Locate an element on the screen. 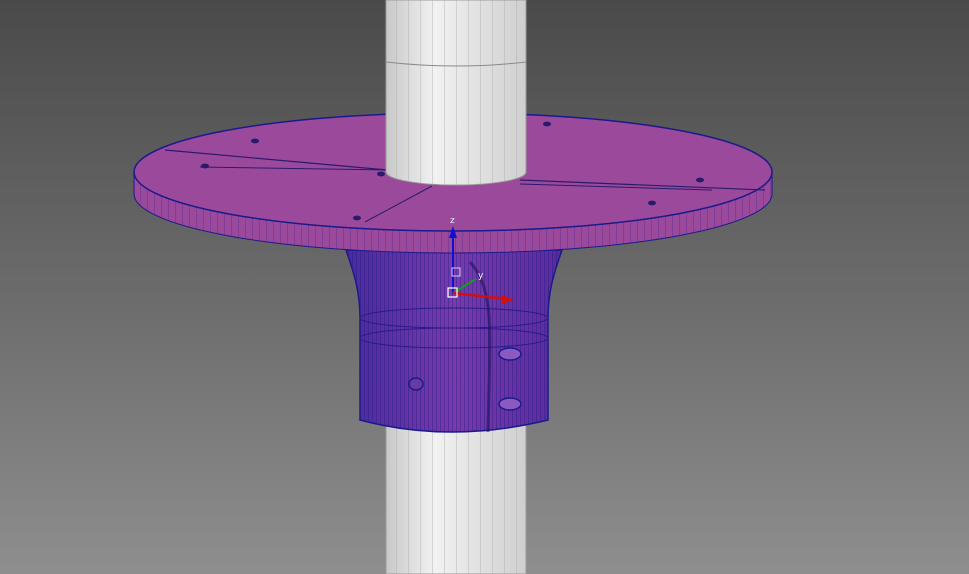 The image size is (969, 574). shaft-lower is located at coordinates (456, 496).